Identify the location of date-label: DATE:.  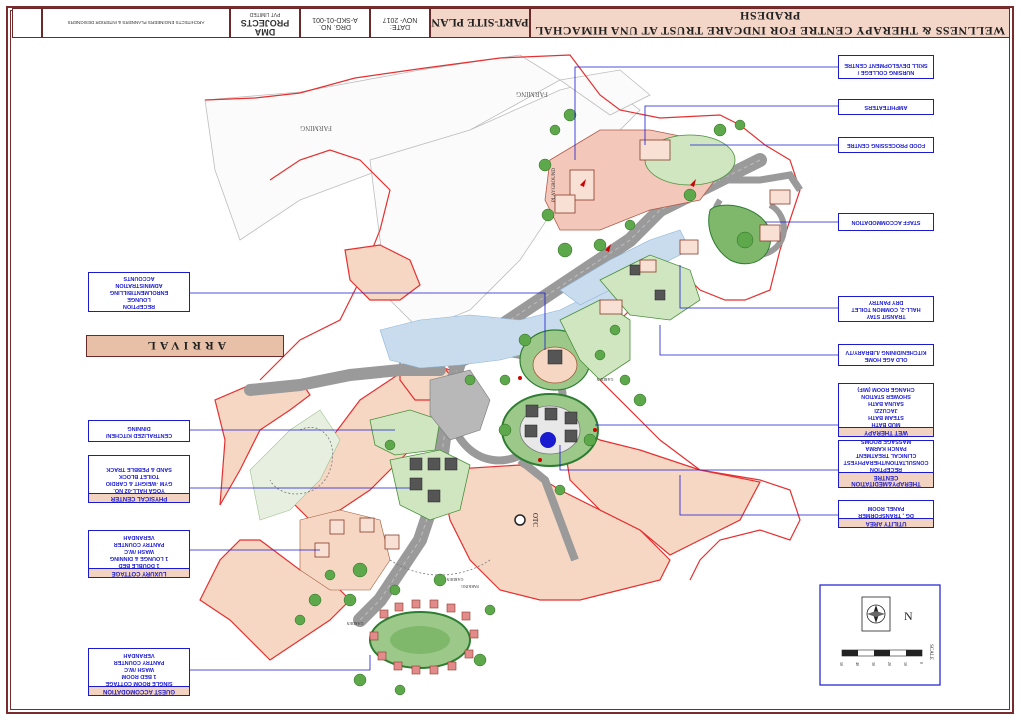
(400, 26).